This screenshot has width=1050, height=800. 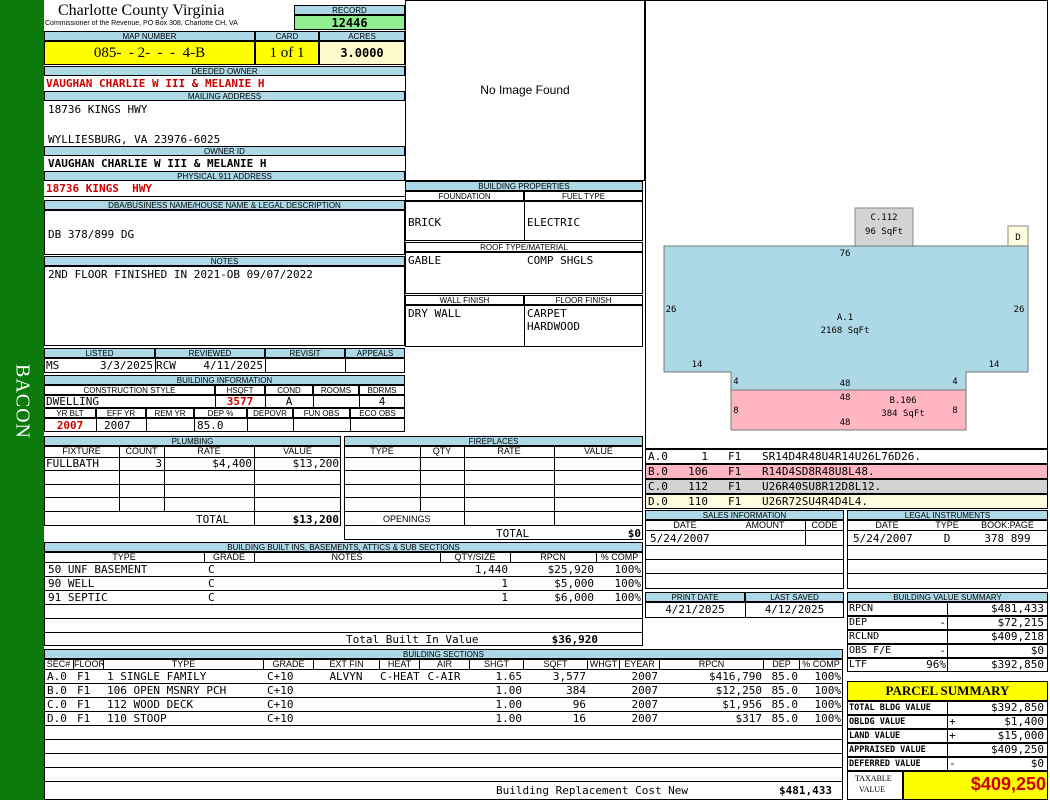 What do you see at coordinates (1008, 784) in the screenshot?
I see `taxable-value: $409,250` at bounding box center [1008, 784].